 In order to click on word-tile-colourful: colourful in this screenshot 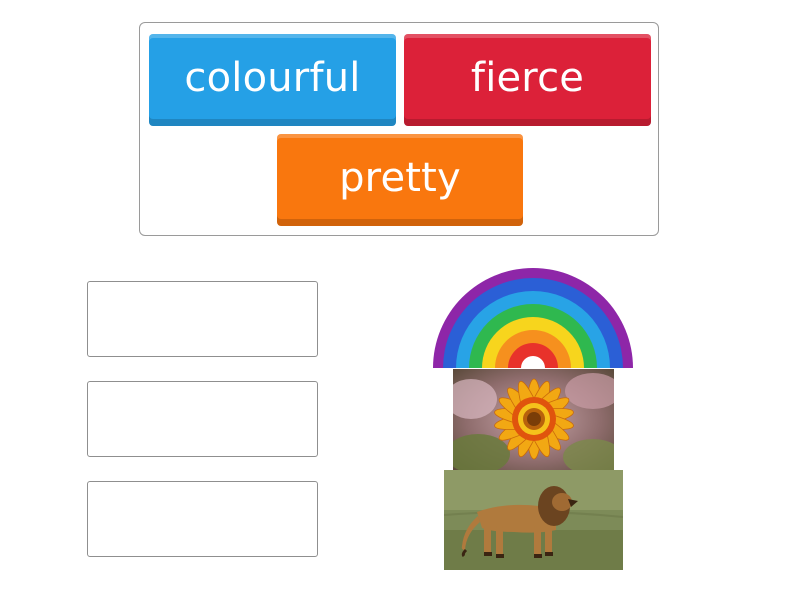, I will do `click(272, 80)`.